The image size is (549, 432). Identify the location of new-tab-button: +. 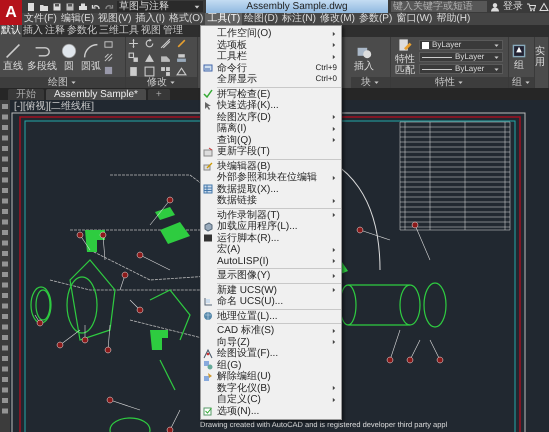
(159, 94).